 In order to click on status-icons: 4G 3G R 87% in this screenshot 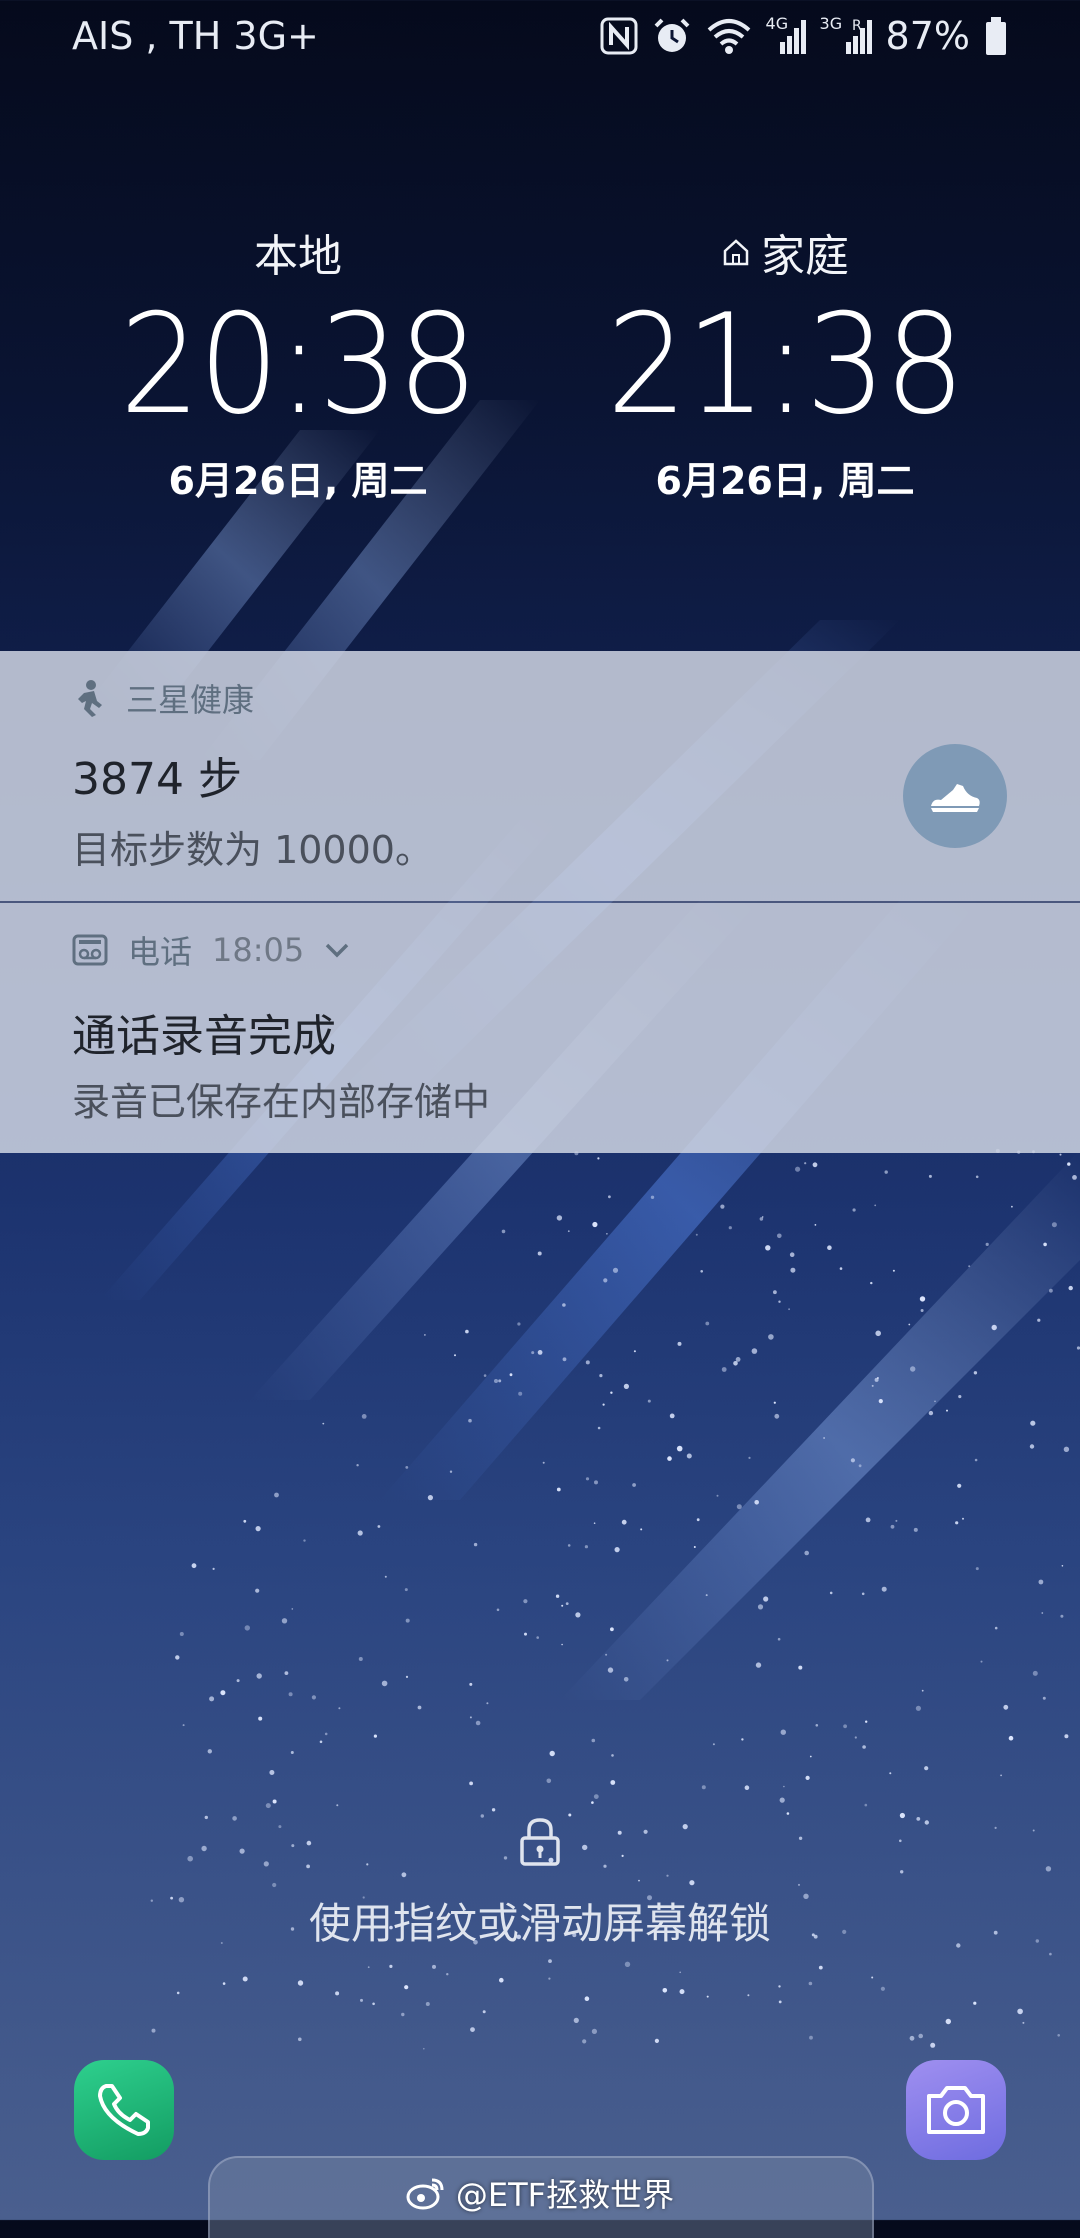, I will do `click(804, 36)`.